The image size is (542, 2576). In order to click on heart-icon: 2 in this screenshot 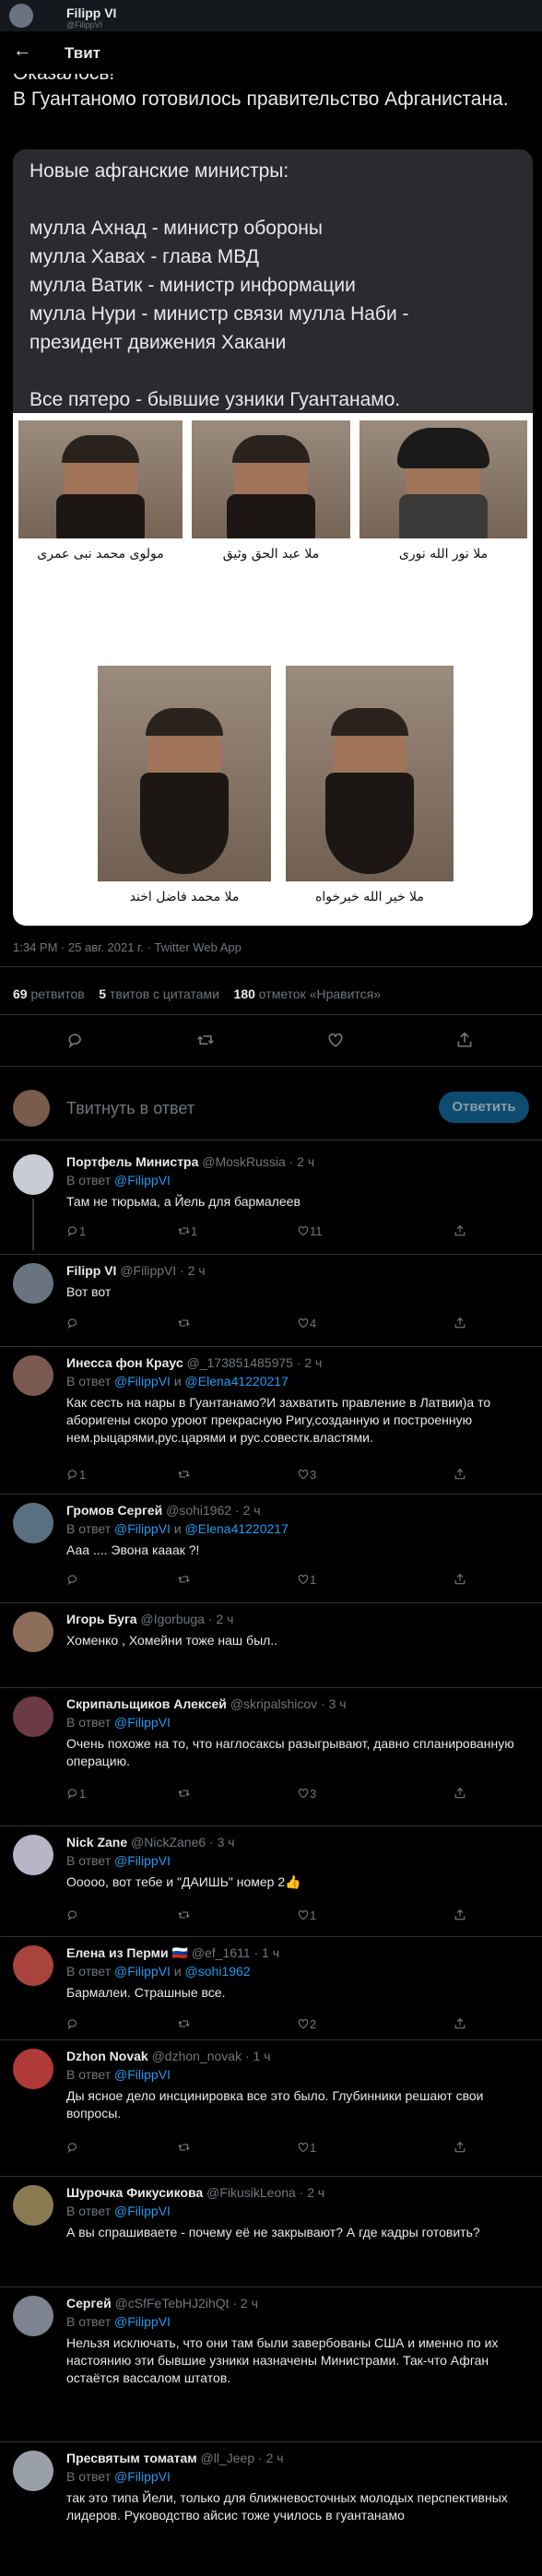, I will do `click(306, 2025)`.